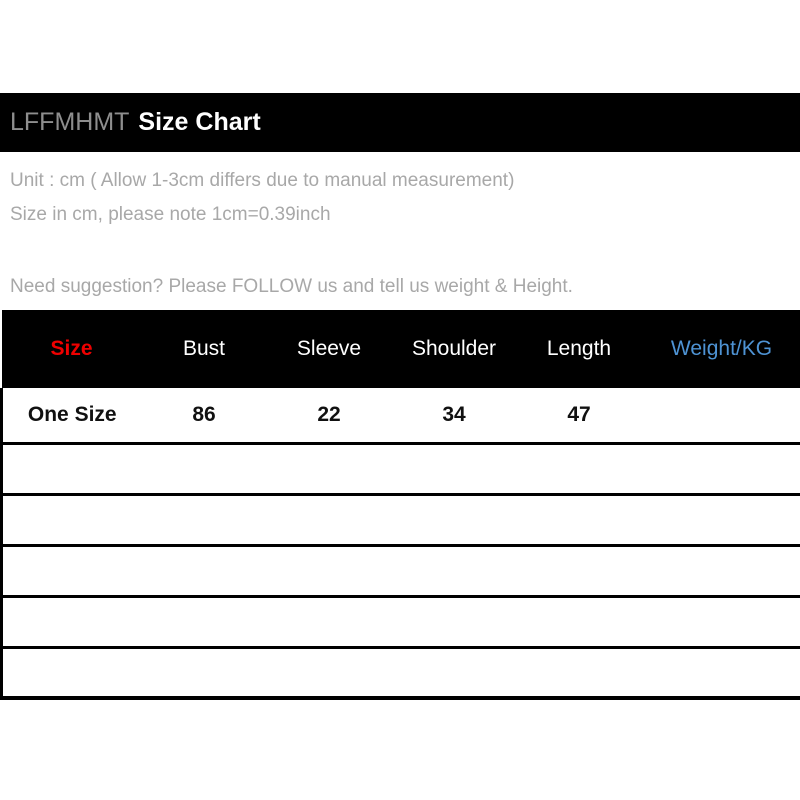 This screenshot has height=800, width=800. What do you see at coordinates (70, 122) in the screenshot?
I see `brand-name: LFFMHMT` at bounding box center [70, 122].